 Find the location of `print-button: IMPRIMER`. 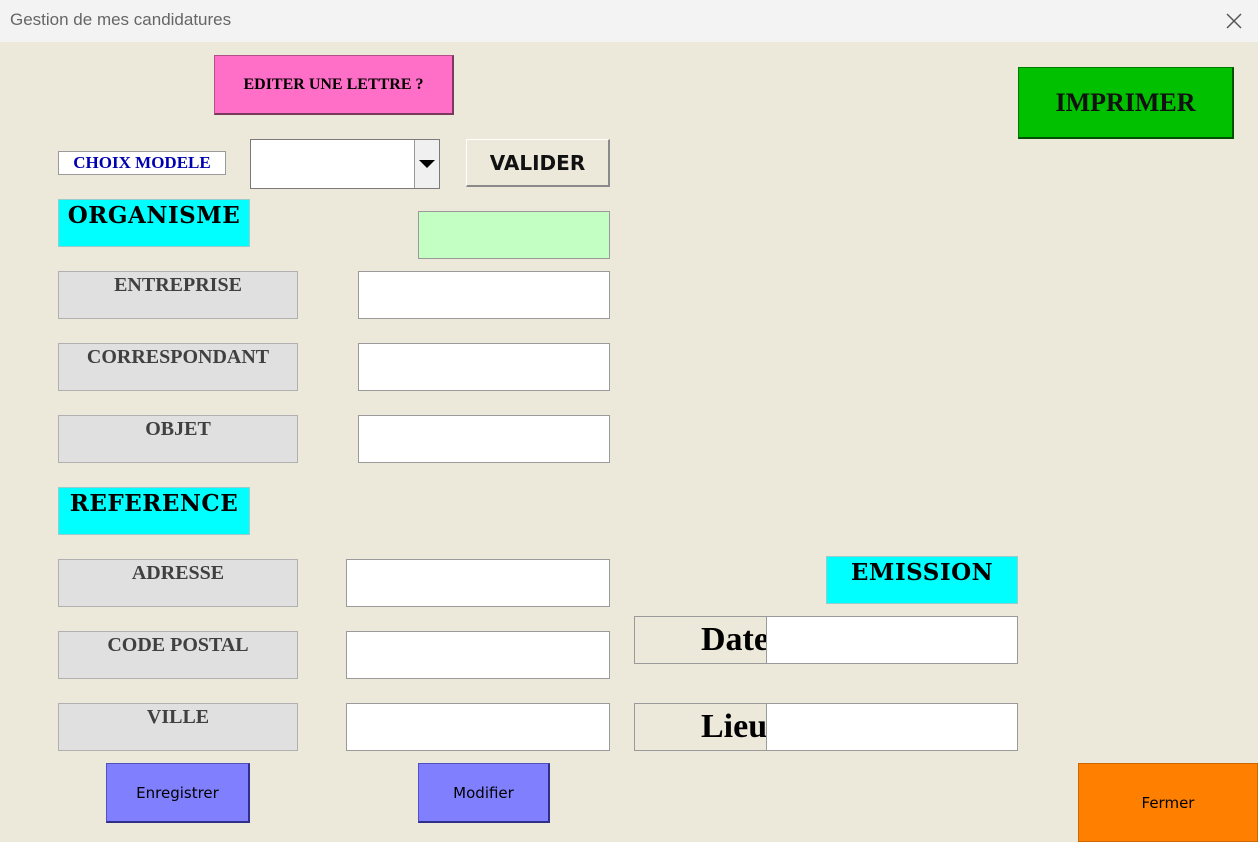

print-button: IMPRIMER is located at coordinates (1126, 103).